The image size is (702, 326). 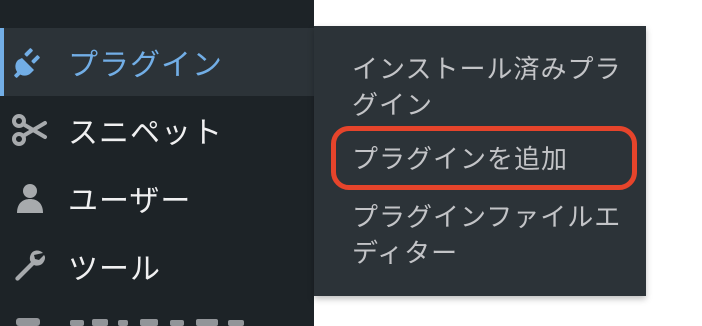 I want to click on sidebar-item-tools: ツール, so click(x=157, y=266).